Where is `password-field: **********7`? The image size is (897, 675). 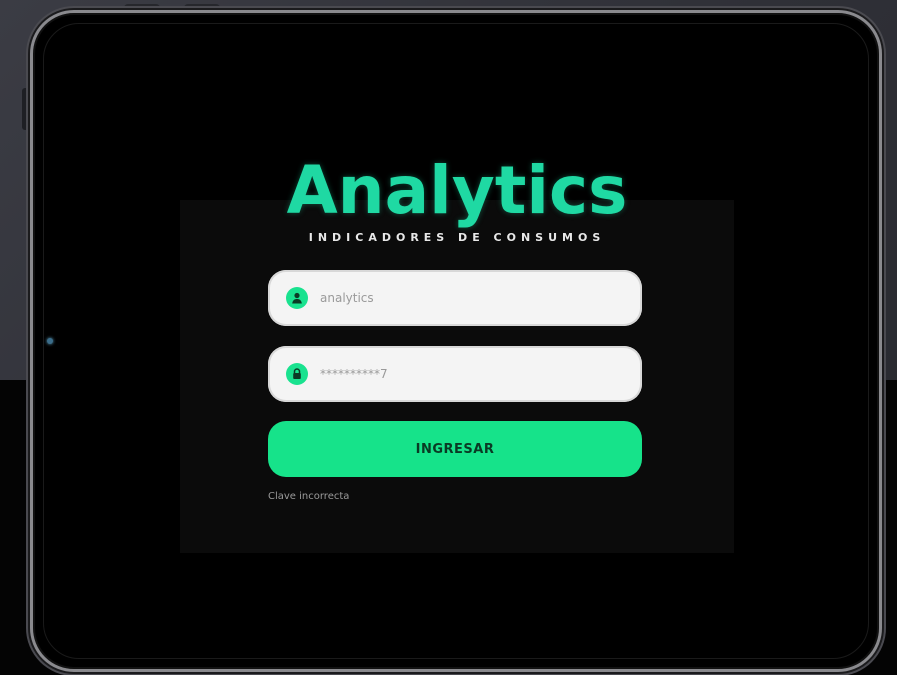 password-field: **********7 is located at coordinates (455, 374).